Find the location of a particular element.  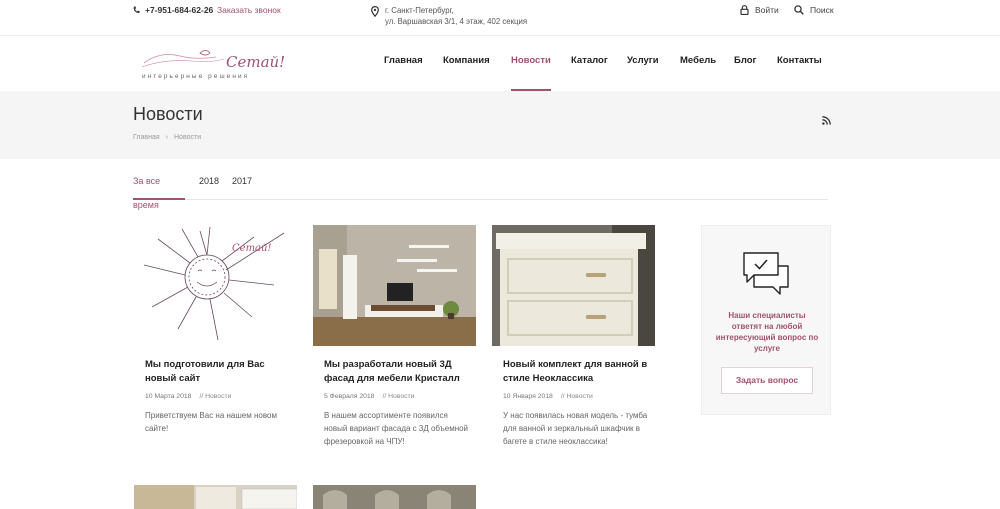

news-excerpt: Приветствуем Вас на нашем новом сайте! is located at coordinates (211, 422).